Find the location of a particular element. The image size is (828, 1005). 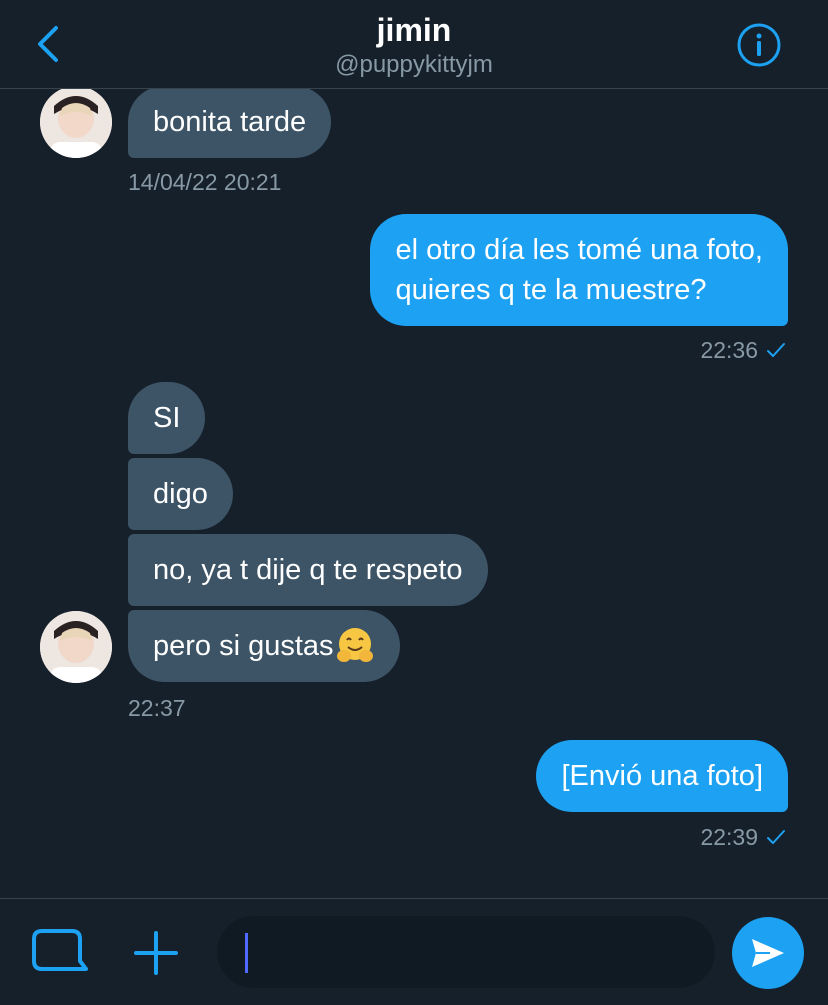

message-text: pero si gustas is located at coordinates (243, 646).